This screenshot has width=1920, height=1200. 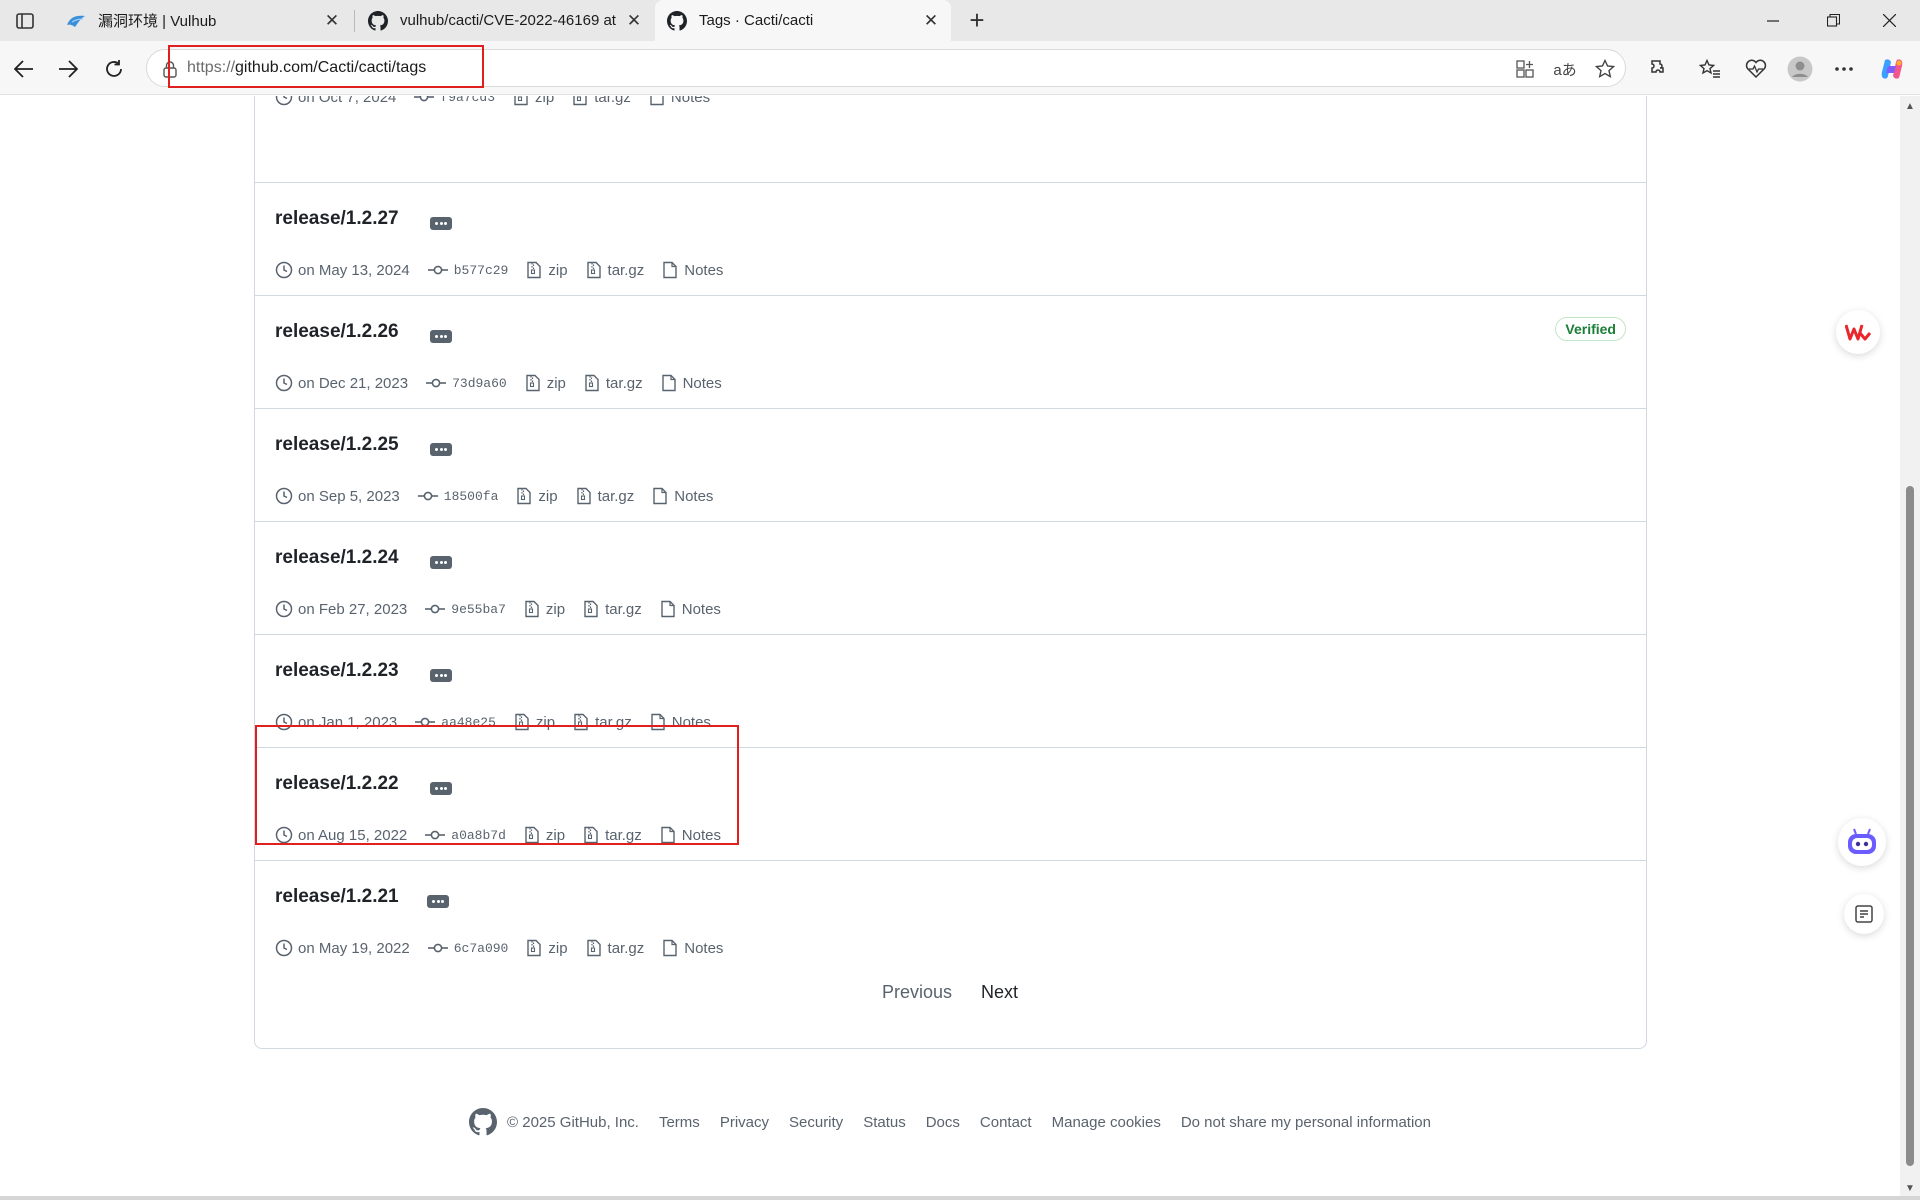 I want to click on tag-date: on Jan 1, 2023, so click(x=336, y=722).